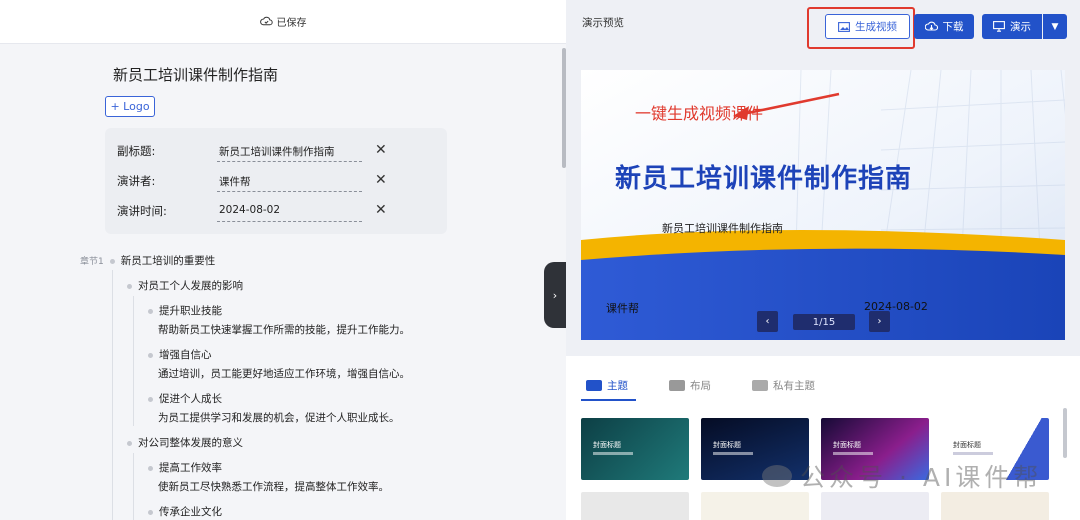 This screenshot has width=1080, height=520. I want to click on point-item: 传承企业文化, so click(185, 511).